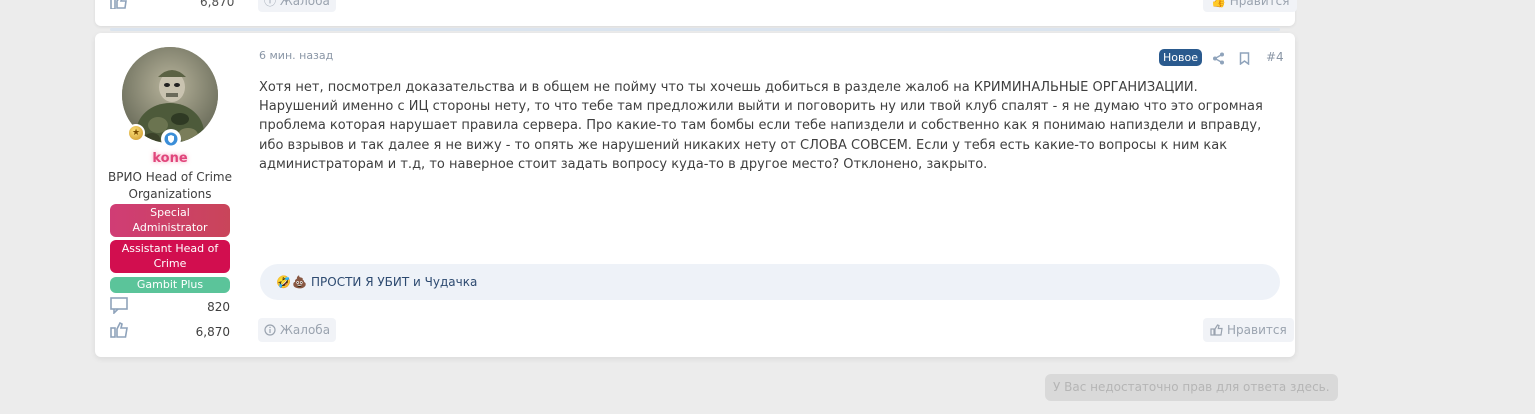  What do you see at coordinates (1275, 57) in the screenshot?
I see `post-number-link: #4` at bounding box center [1275, 57].